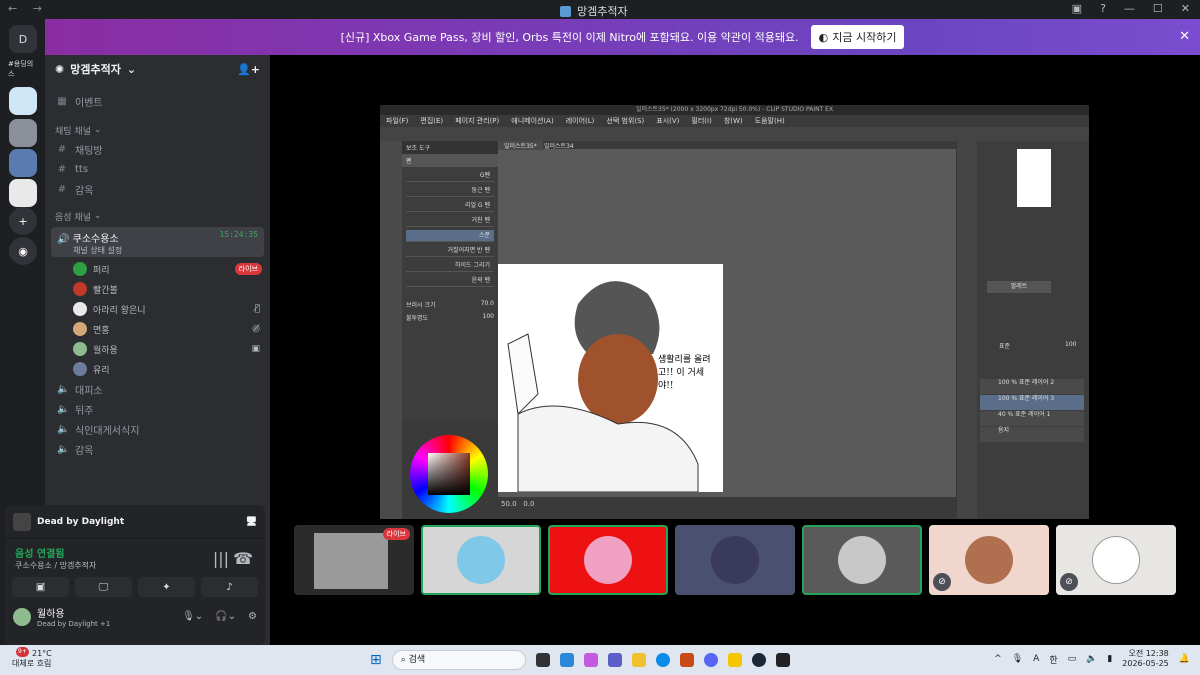 The width and height of the screenshot is (1200, 675). Describe the element at coordinates (22, 616) in the screenshot. I see `self-avatar` at that location.